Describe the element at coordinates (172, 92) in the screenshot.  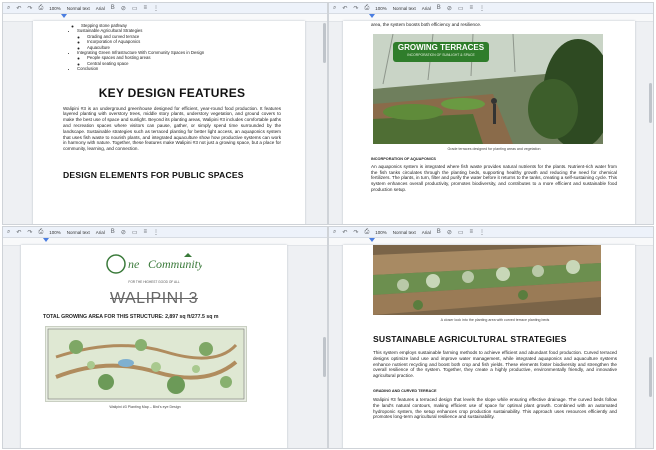
I see `section-heading: KEY DESIGN FEATURES` at that location.